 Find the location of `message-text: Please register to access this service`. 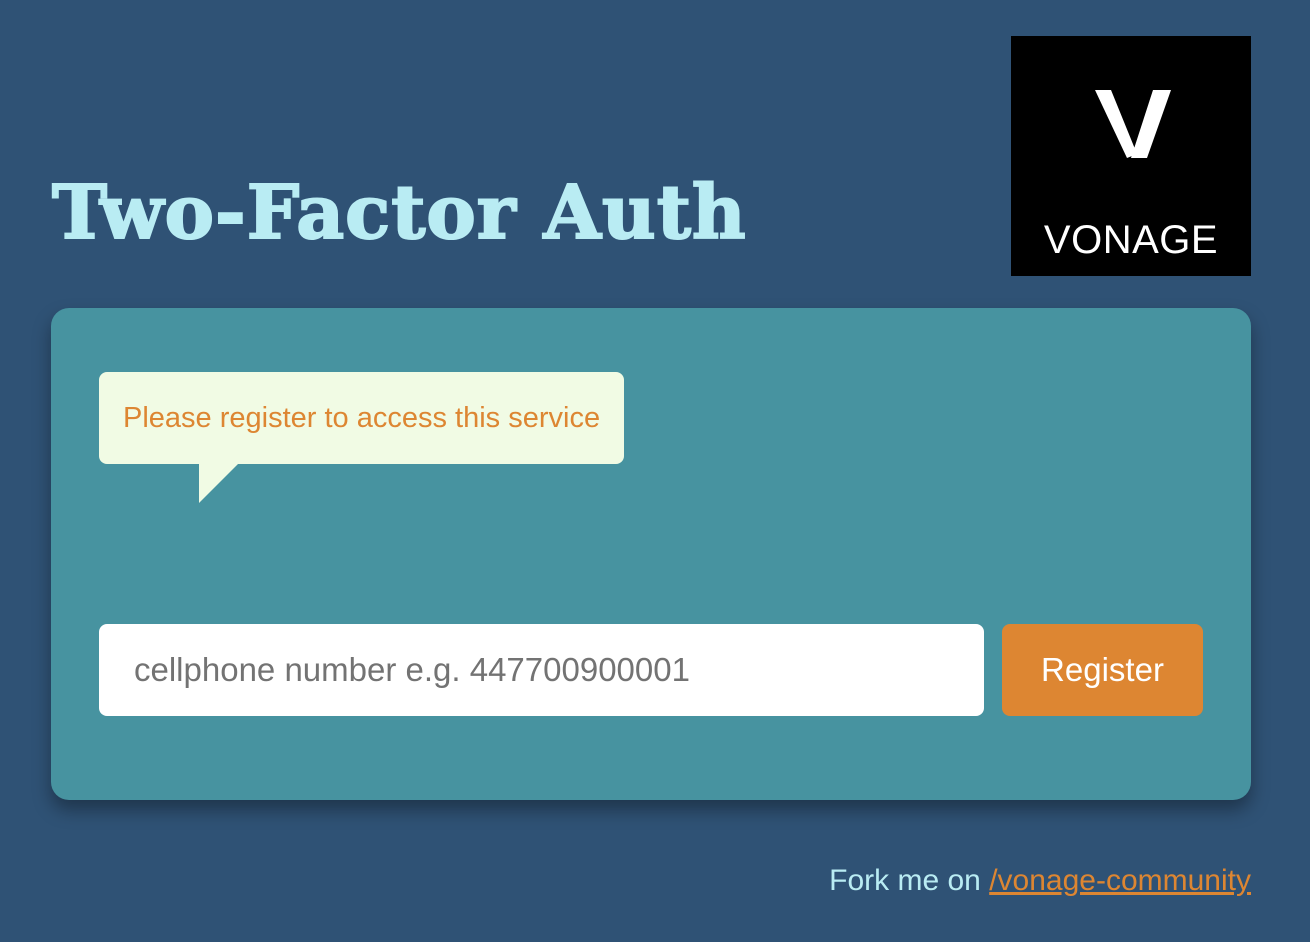

message-text: Please register to access this service is located at coordinates (362, 417).